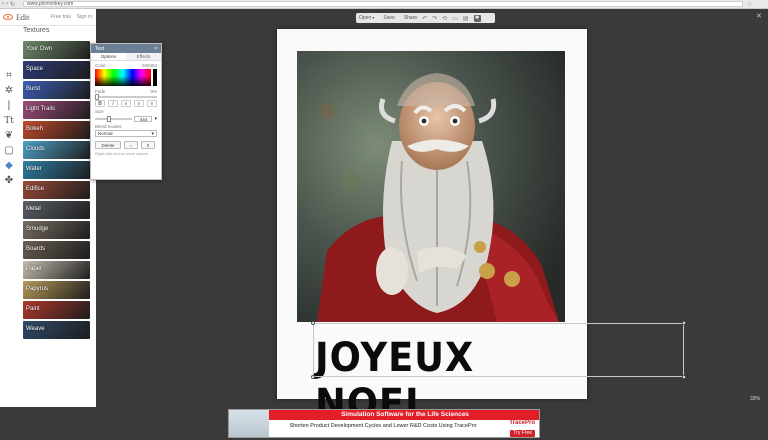  What do you see at coordinates (9, 166) in the screenshot?
I see `textures-icon: ◆` at bounding box center [9, 166].